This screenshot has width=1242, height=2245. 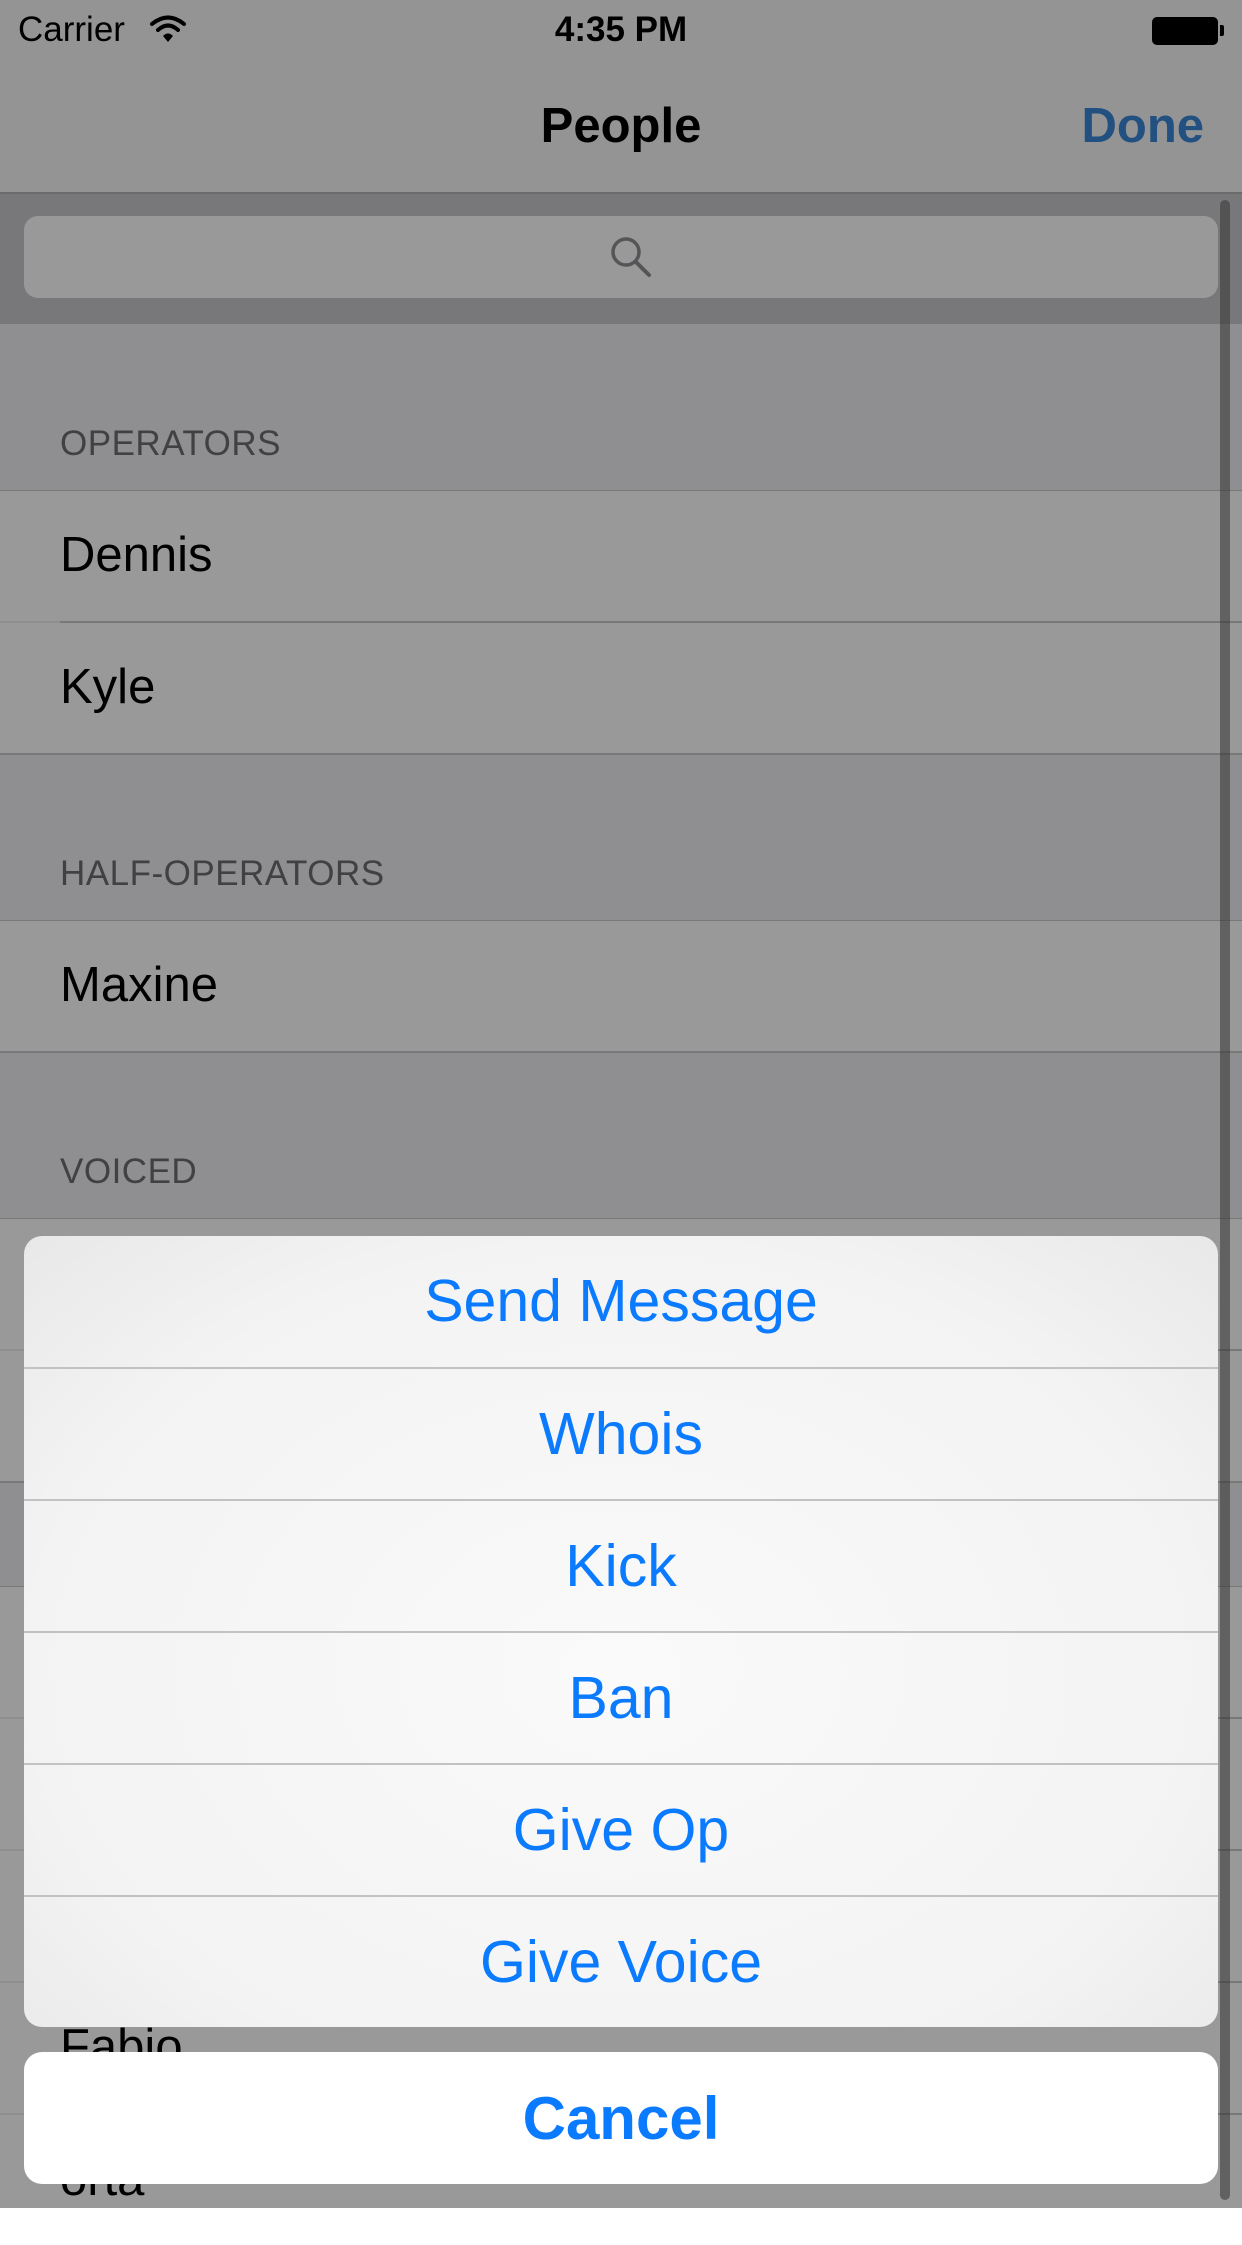 I want to click on kick-button: Kick, so click(x=621, y=1566).